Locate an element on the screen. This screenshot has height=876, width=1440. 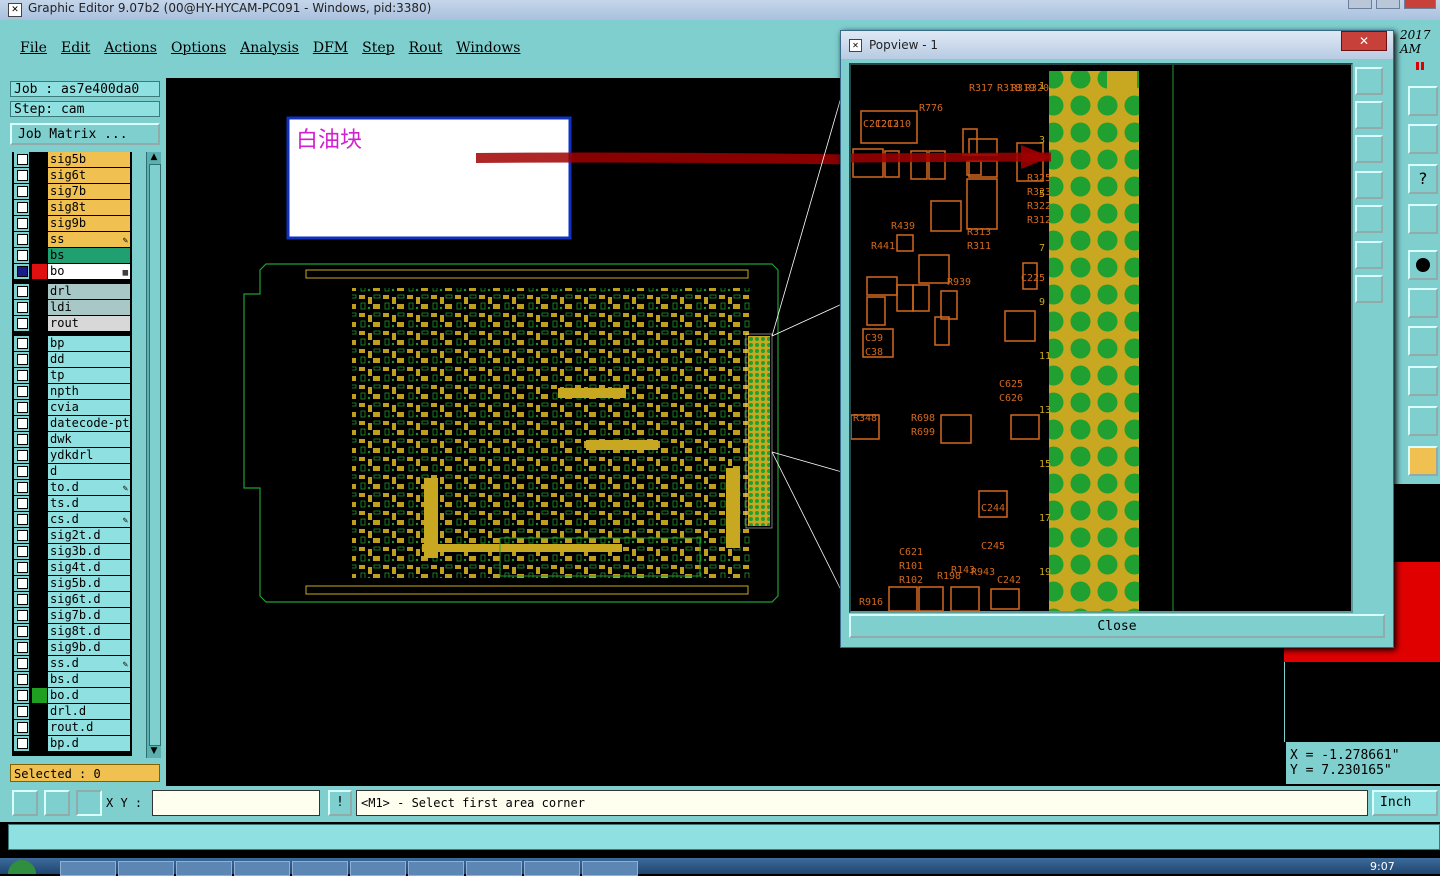
layer-row: dwk is located at coordinates (72, 439).